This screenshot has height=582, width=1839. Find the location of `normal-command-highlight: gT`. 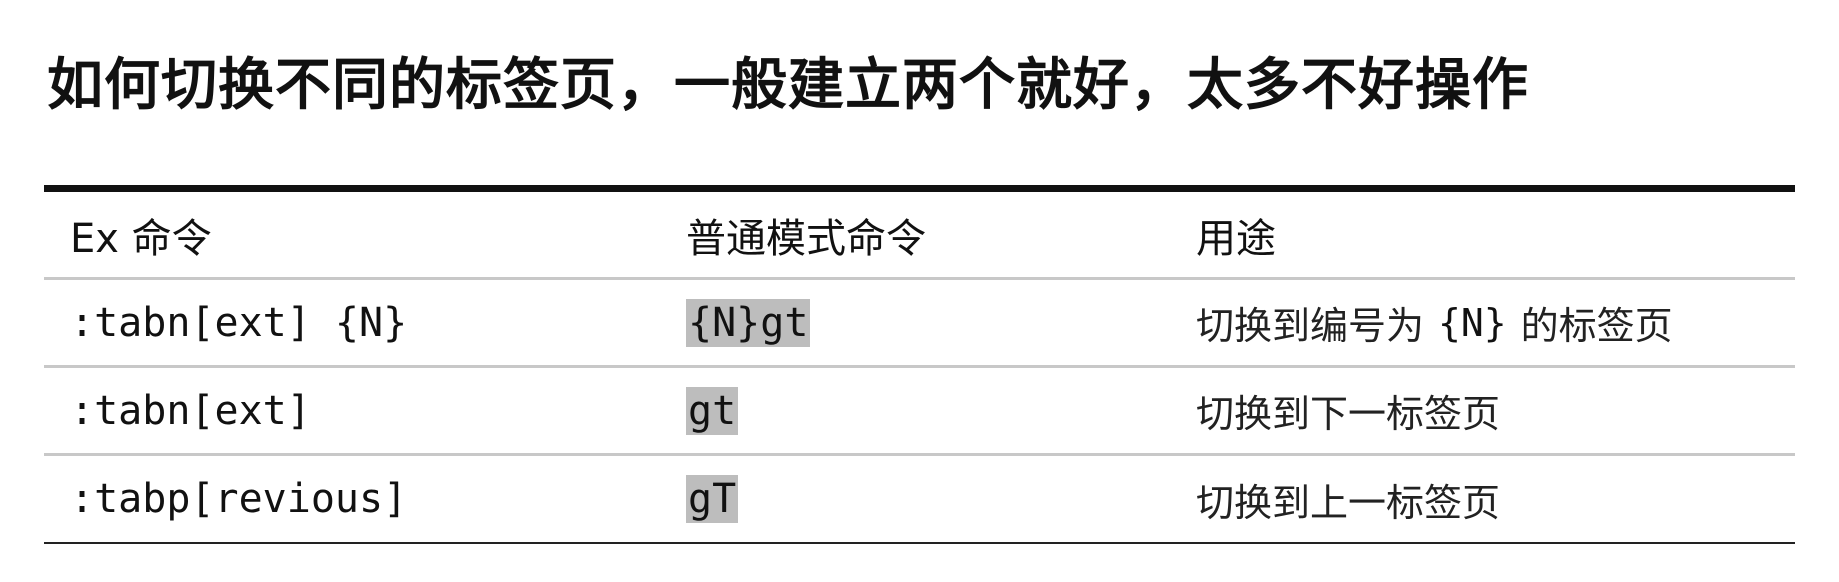

normal-command-highlight: gT is located at coordinates (712, 499).